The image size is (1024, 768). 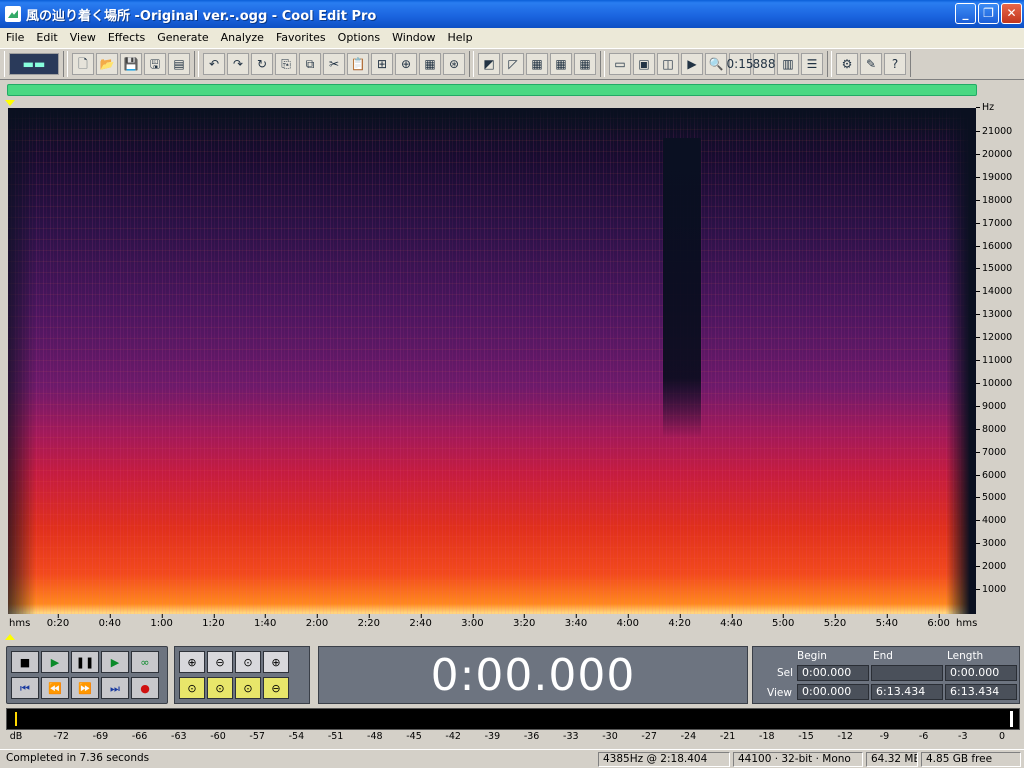 What do you see at coordinates (248, 688) in the screenshot?
I see `zoom-right-icon: ⊙` at bounding box center [248, 688].